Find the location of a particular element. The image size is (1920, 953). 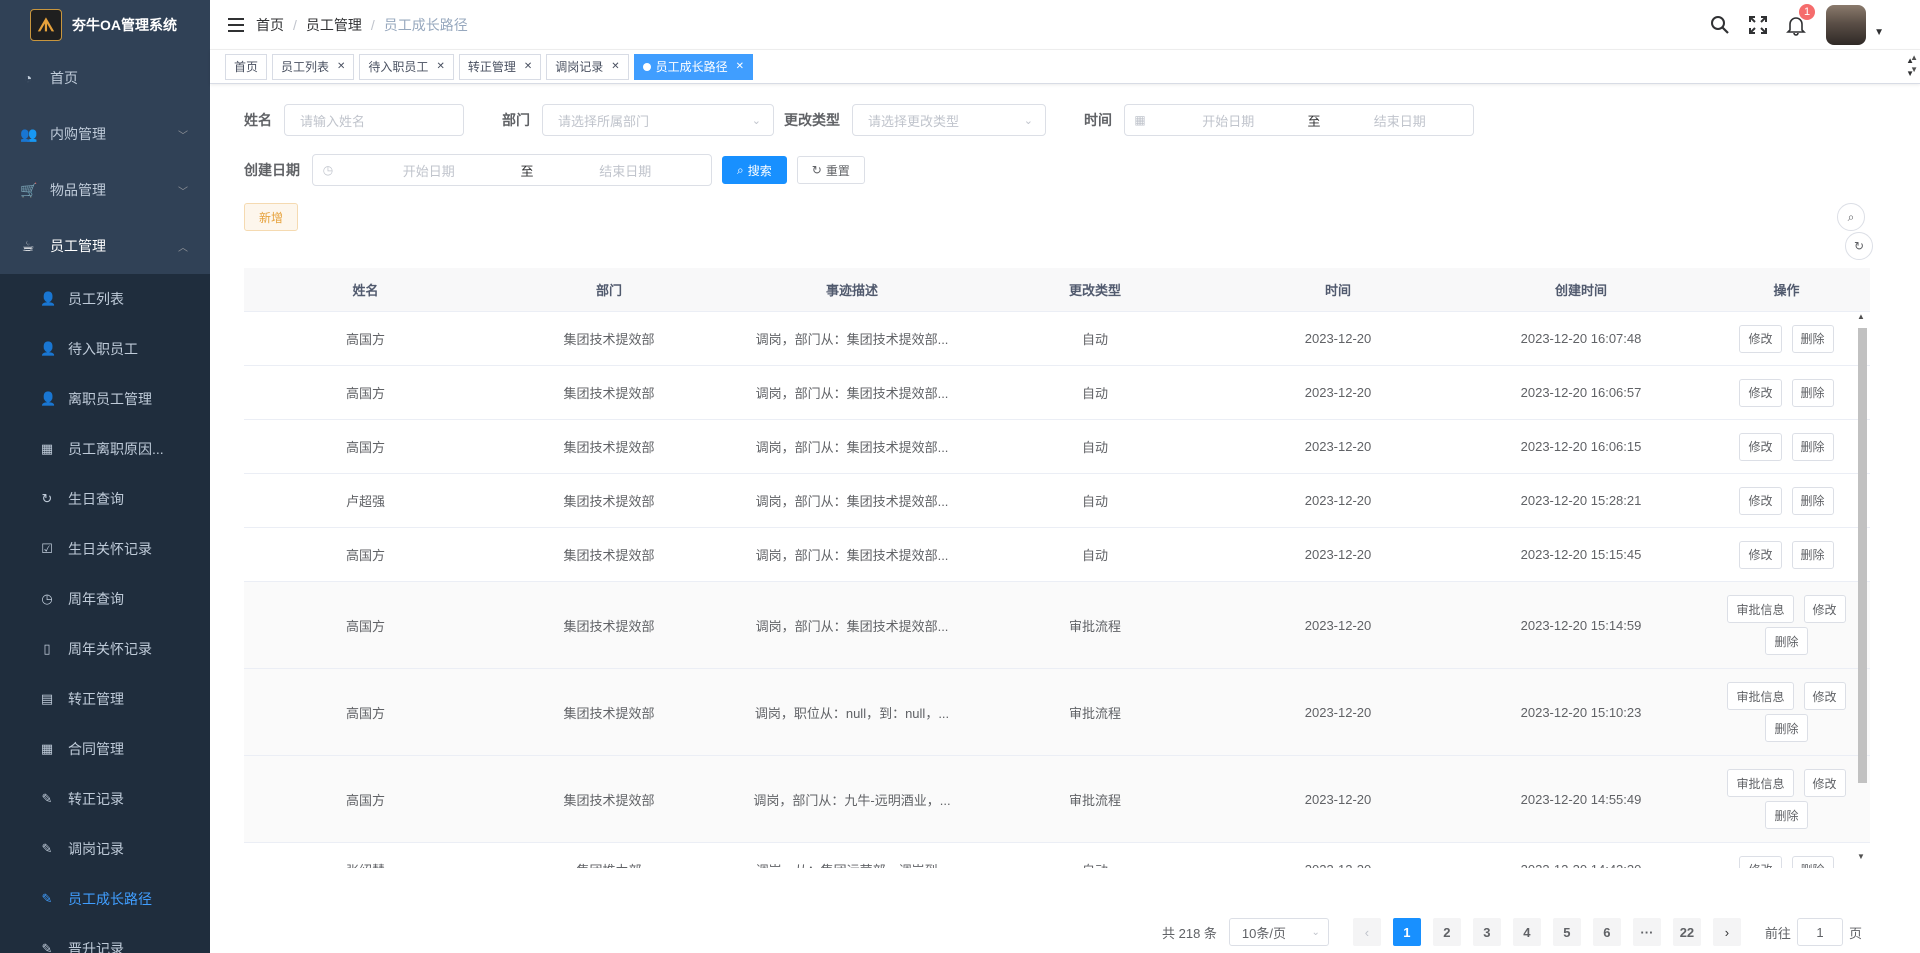

add-button: 新增 is located at coordinates (271, 217).